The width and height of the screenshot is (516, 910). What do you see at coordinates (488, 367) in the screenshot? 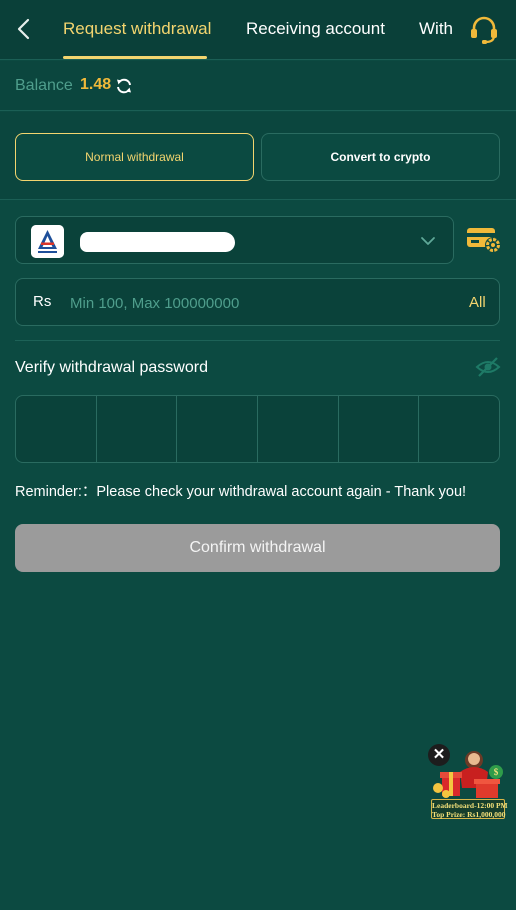
I see `eye-off-icon` at bounding box center [488, 367].